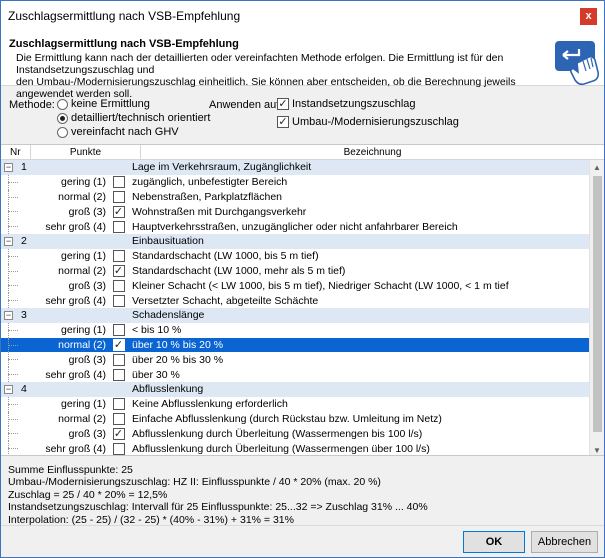  I want to click on description-cell: Lage im Verkehrsraum, Zugänglichkeit, so click(222, 167).